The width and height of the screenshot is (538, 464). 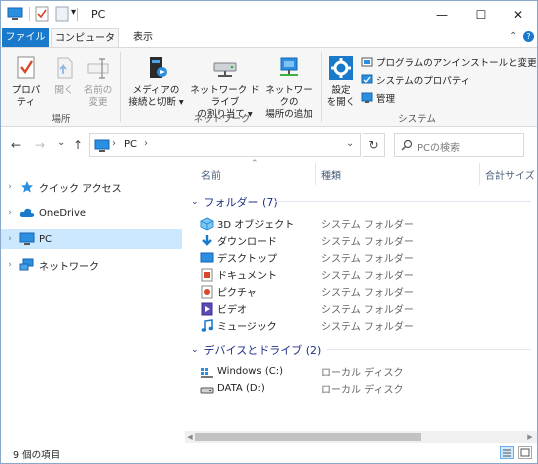 What do you see at coordinates (42, 14) in the screenshot?
I see `properties-quick-icon` at bounding box center [42, 14].